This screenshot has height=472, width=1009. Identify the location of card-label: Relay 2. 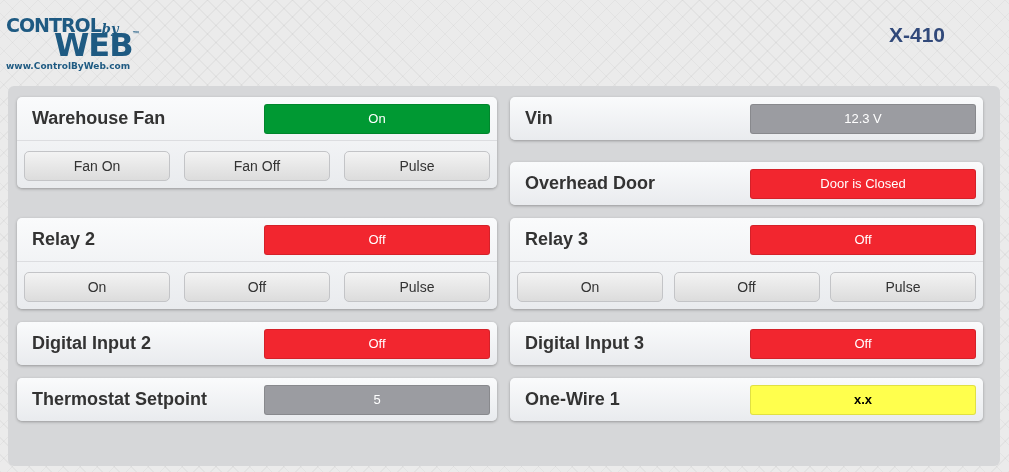
(64, 239).